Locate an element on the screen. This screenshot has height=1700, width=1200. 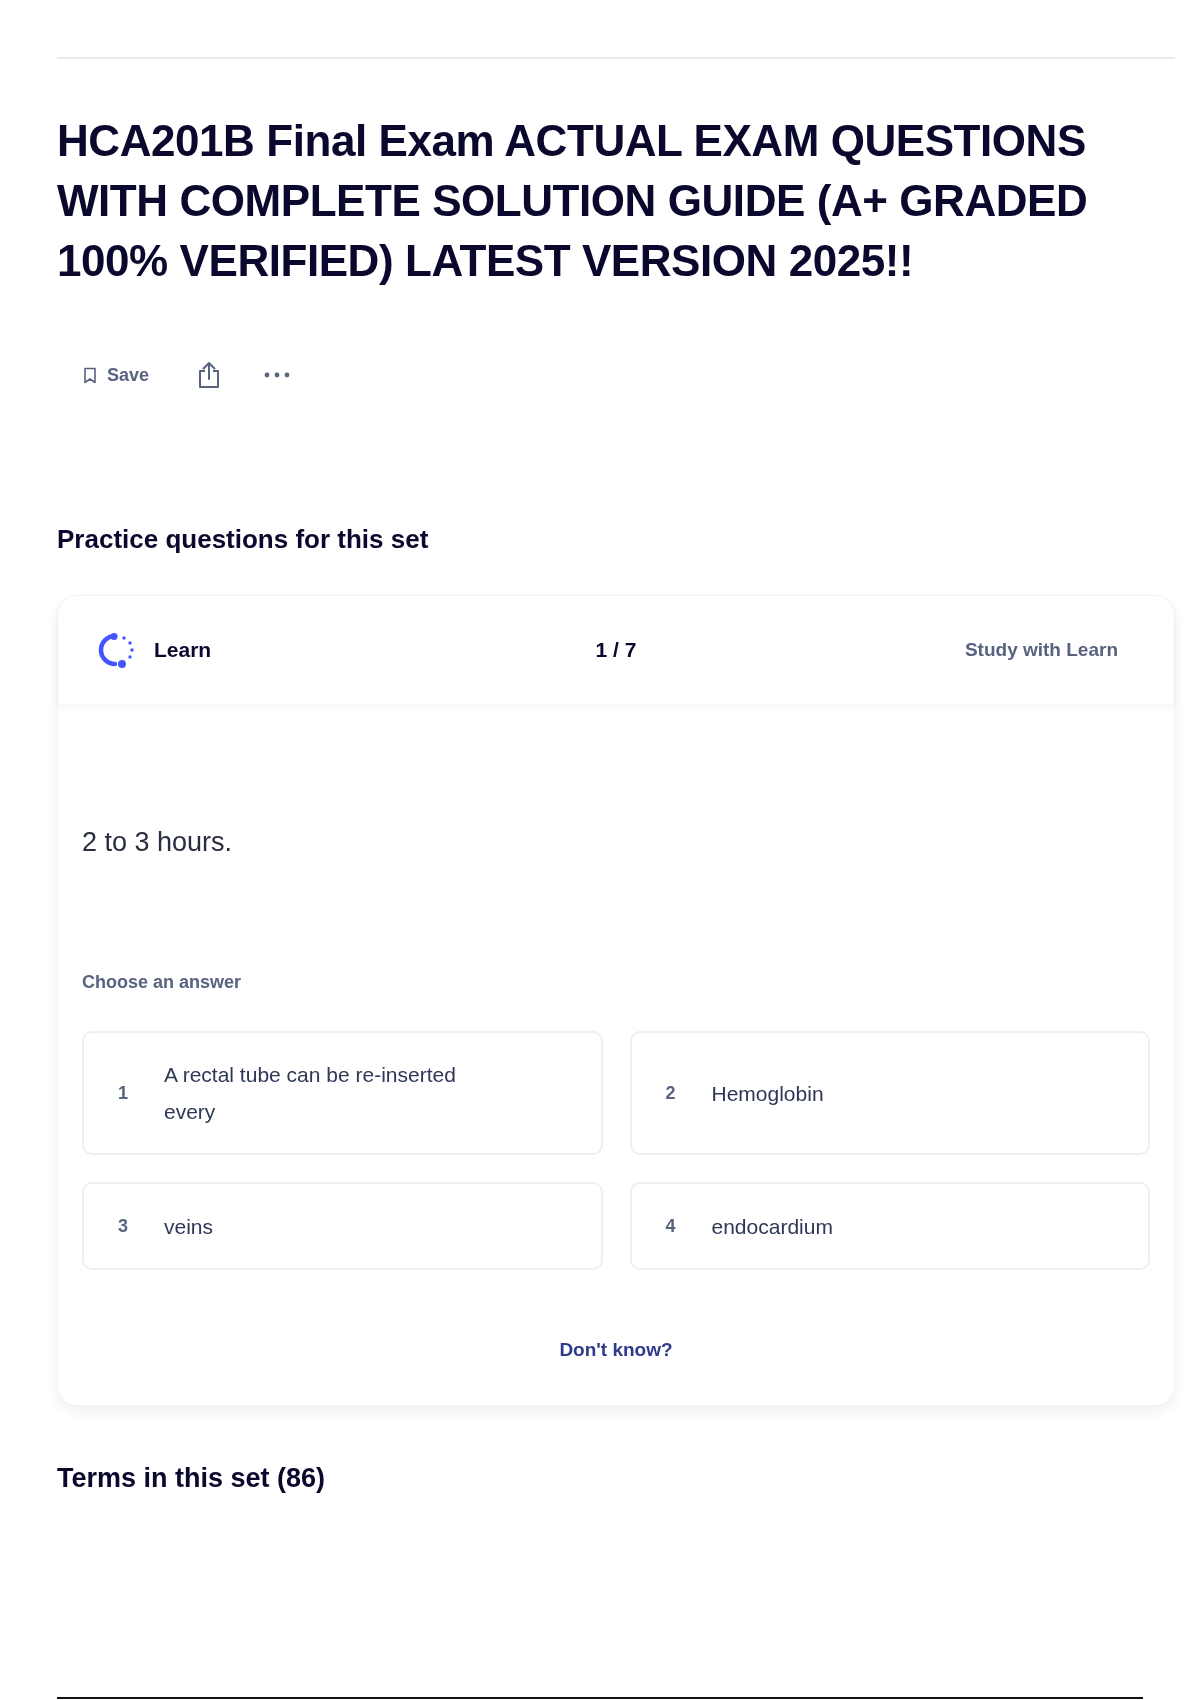
option-number: 2 is located at coordinates (671, 1093).